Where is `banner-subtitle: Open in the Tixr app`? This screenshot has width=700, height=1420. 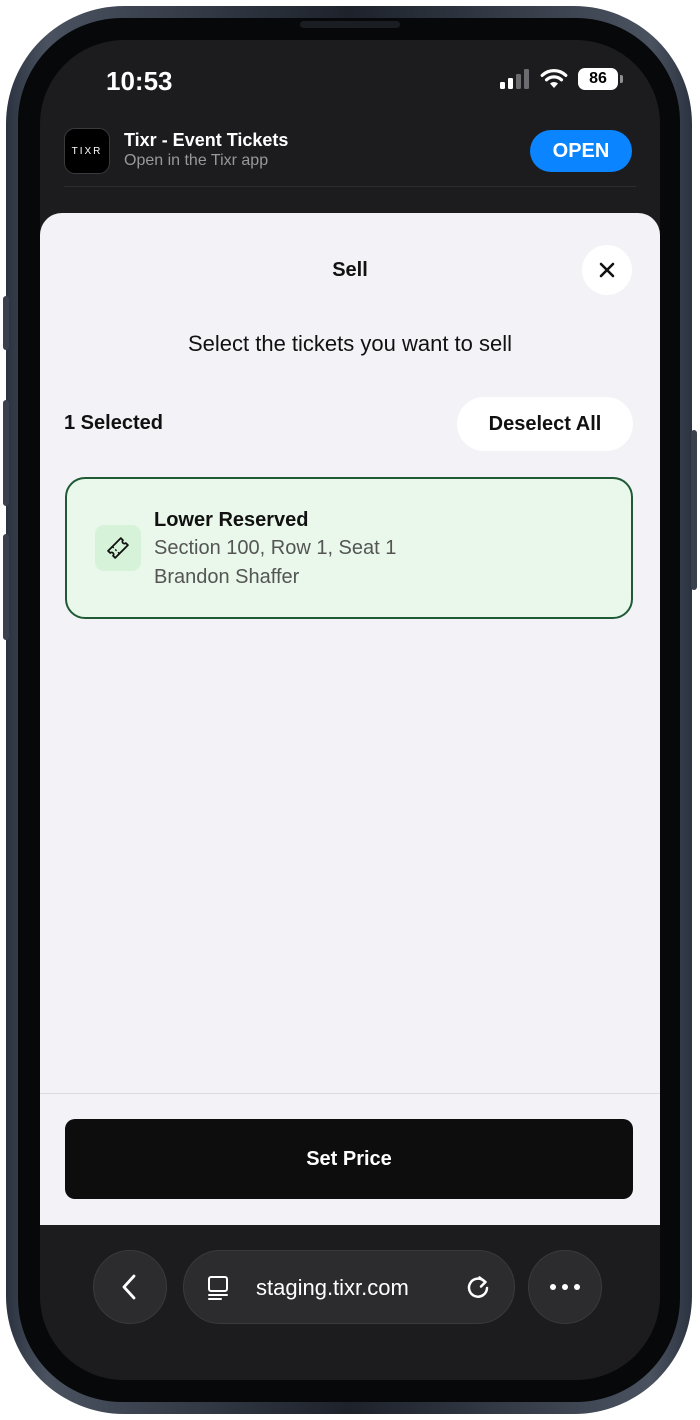
banner-subtitle: Open in the Tixr app is located at coordinates (196, 160).